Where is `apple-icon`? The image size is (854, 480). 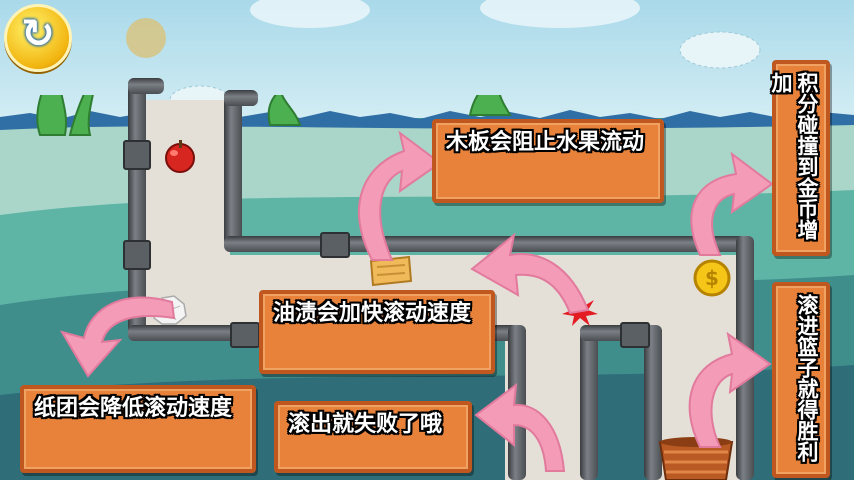
apple-icon is located at coordinates (180, 156).